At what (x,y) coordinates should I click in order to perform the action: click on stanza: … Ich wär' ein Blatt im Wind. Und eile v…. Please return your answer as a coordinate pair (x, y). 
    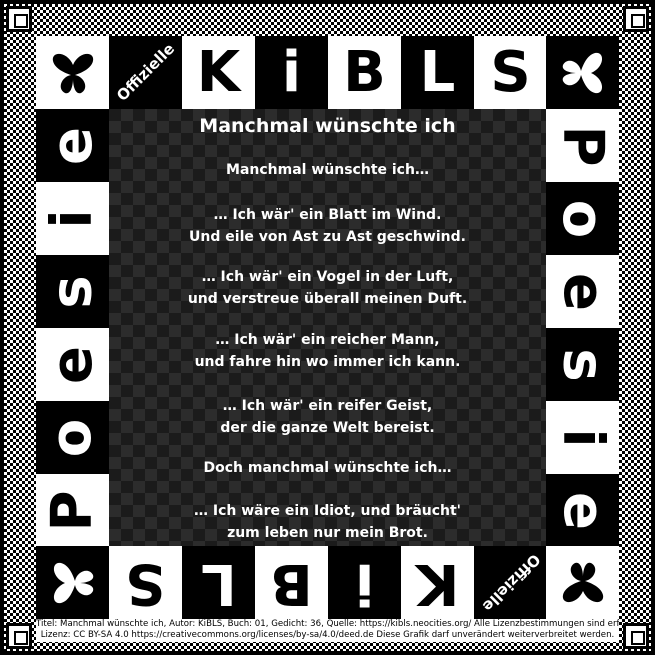
    Looking at the image, I should click on (327, 226).